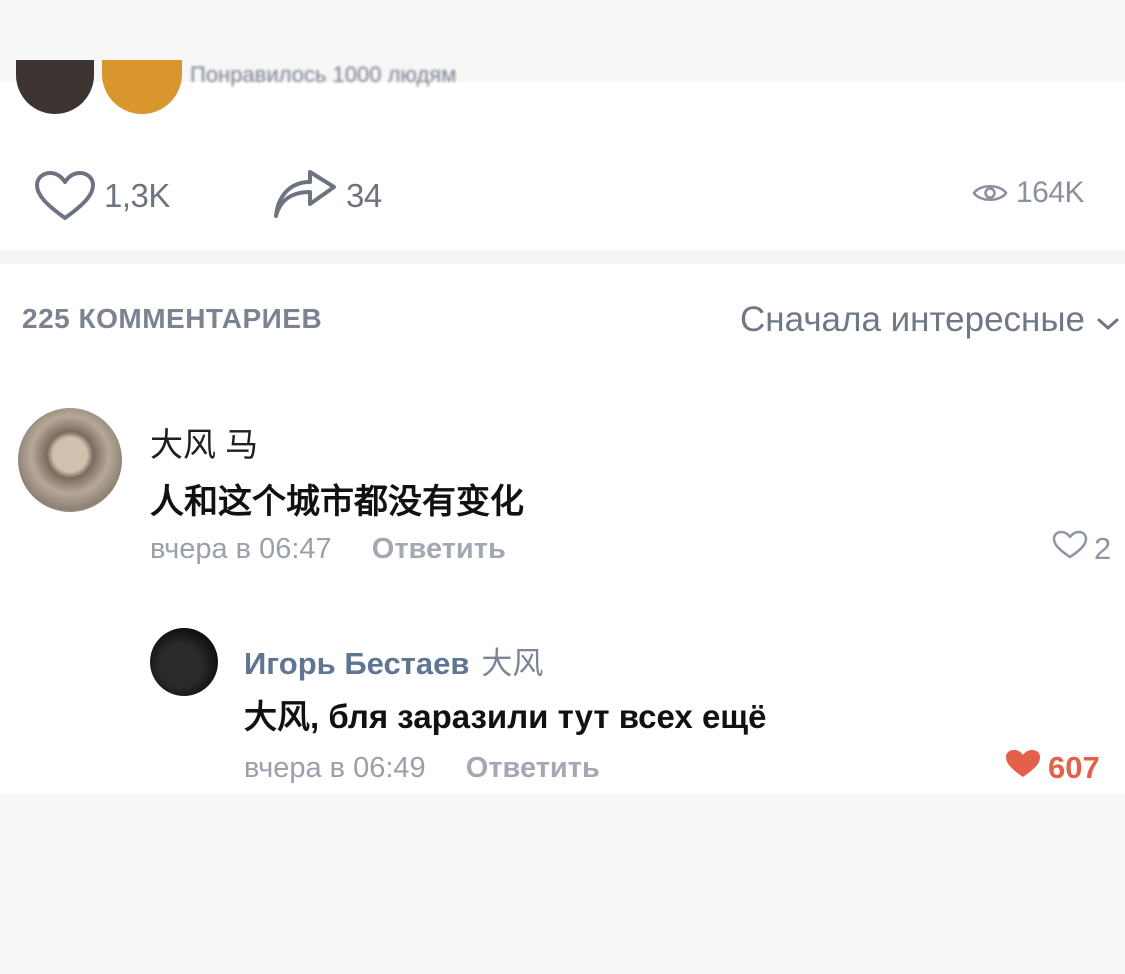 The width and height of the screenshot is (1125, 974). I want to click on share-arrow-icon, so click(305, 196).